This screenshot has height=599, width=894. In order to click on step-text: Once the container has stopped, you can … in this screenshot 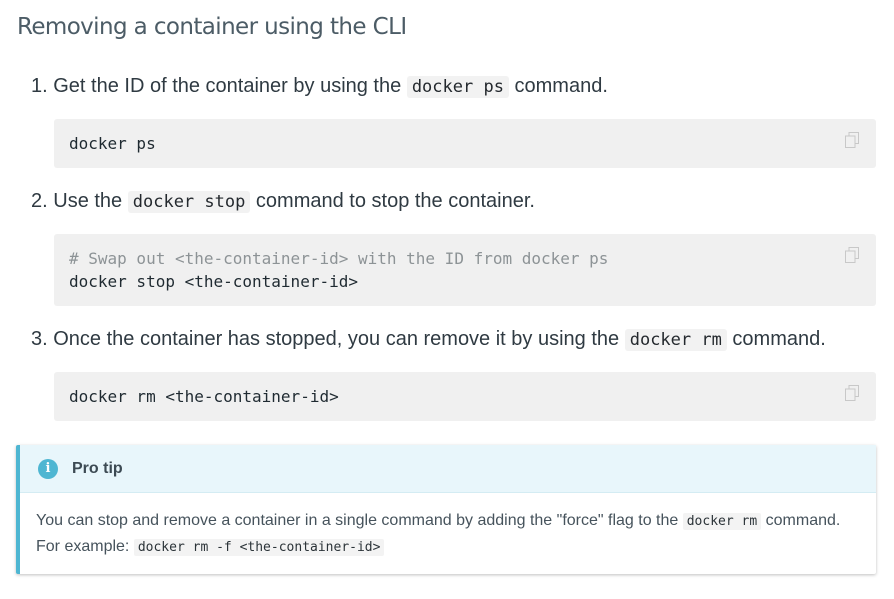, I will do `click(336, 339)`.